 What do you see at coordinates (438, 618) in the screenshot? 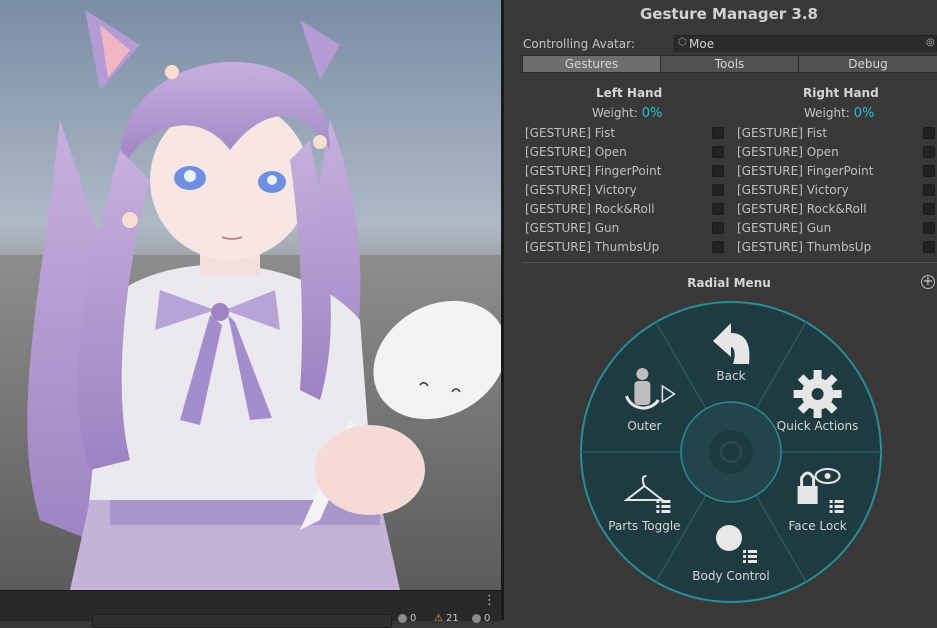
I see `warning-icon: ⚠` at bounding box center [438, 618].